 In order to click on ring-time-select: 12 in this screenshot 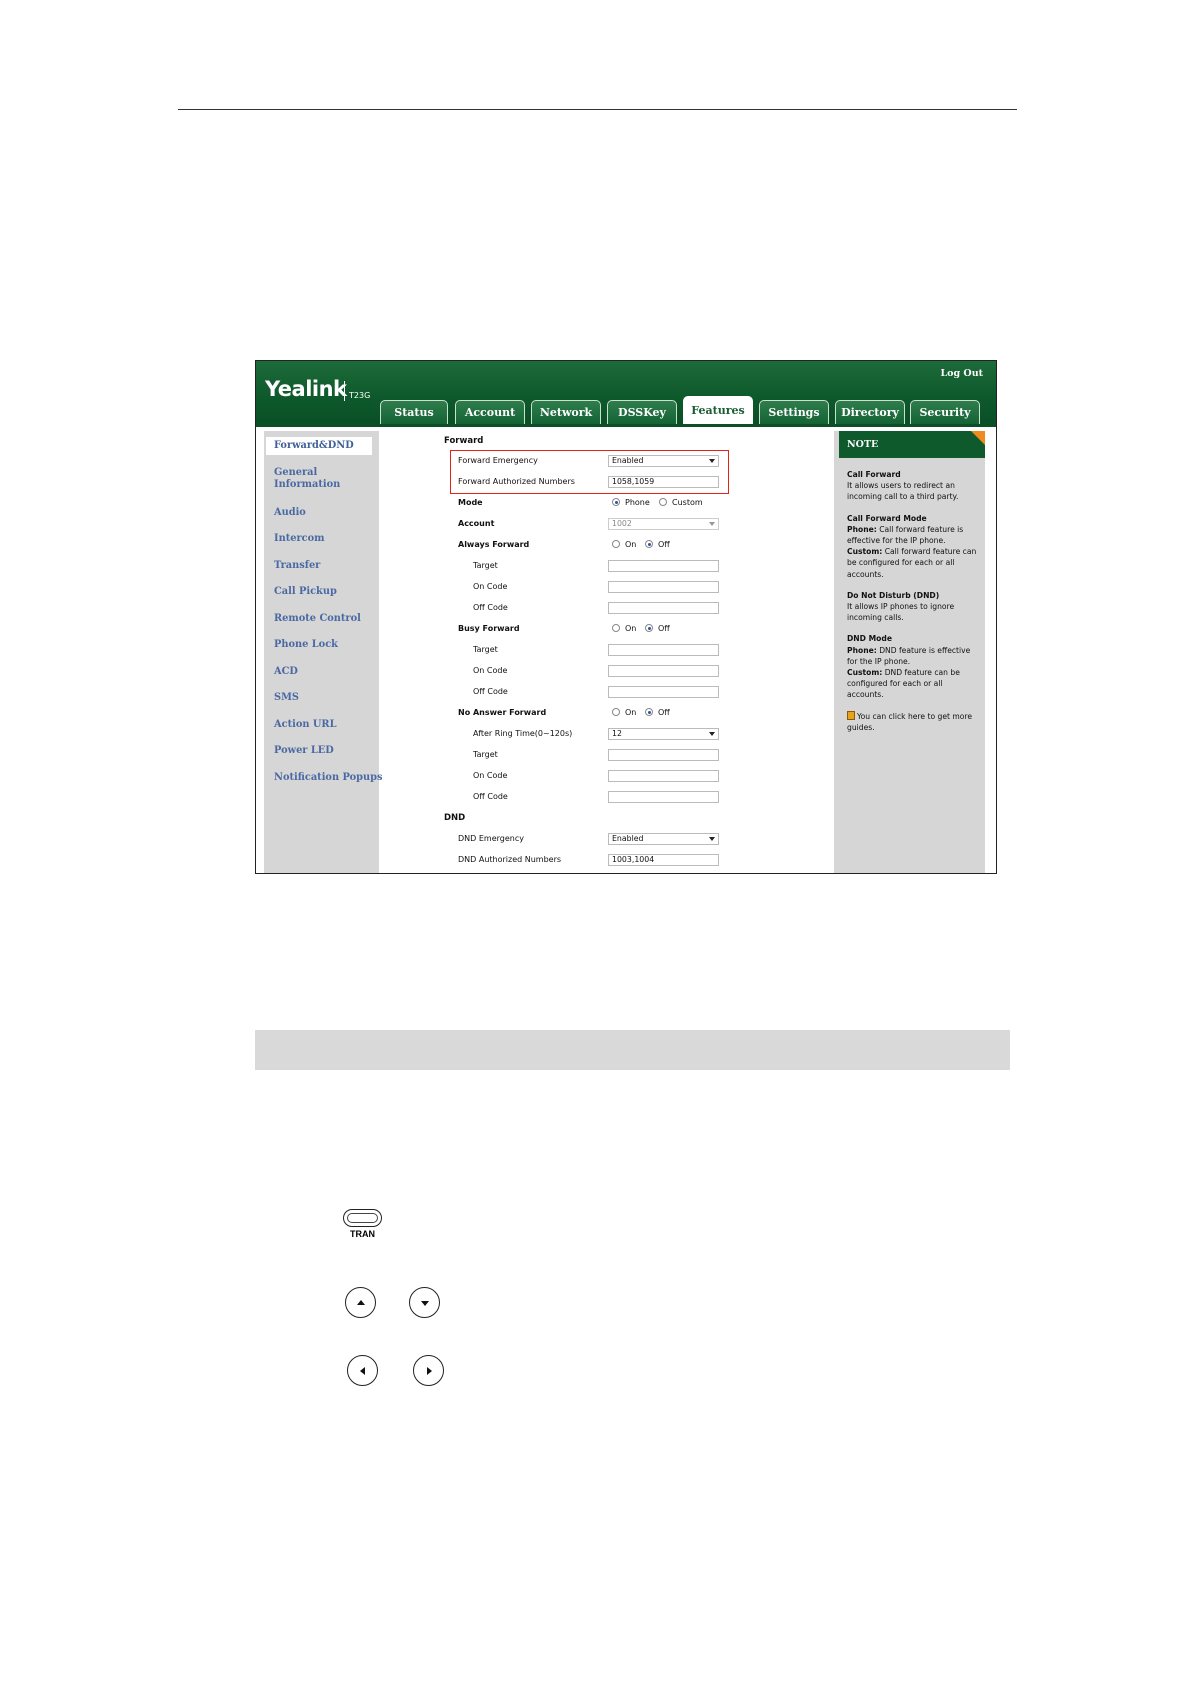, I will do `click(663, 734)`.